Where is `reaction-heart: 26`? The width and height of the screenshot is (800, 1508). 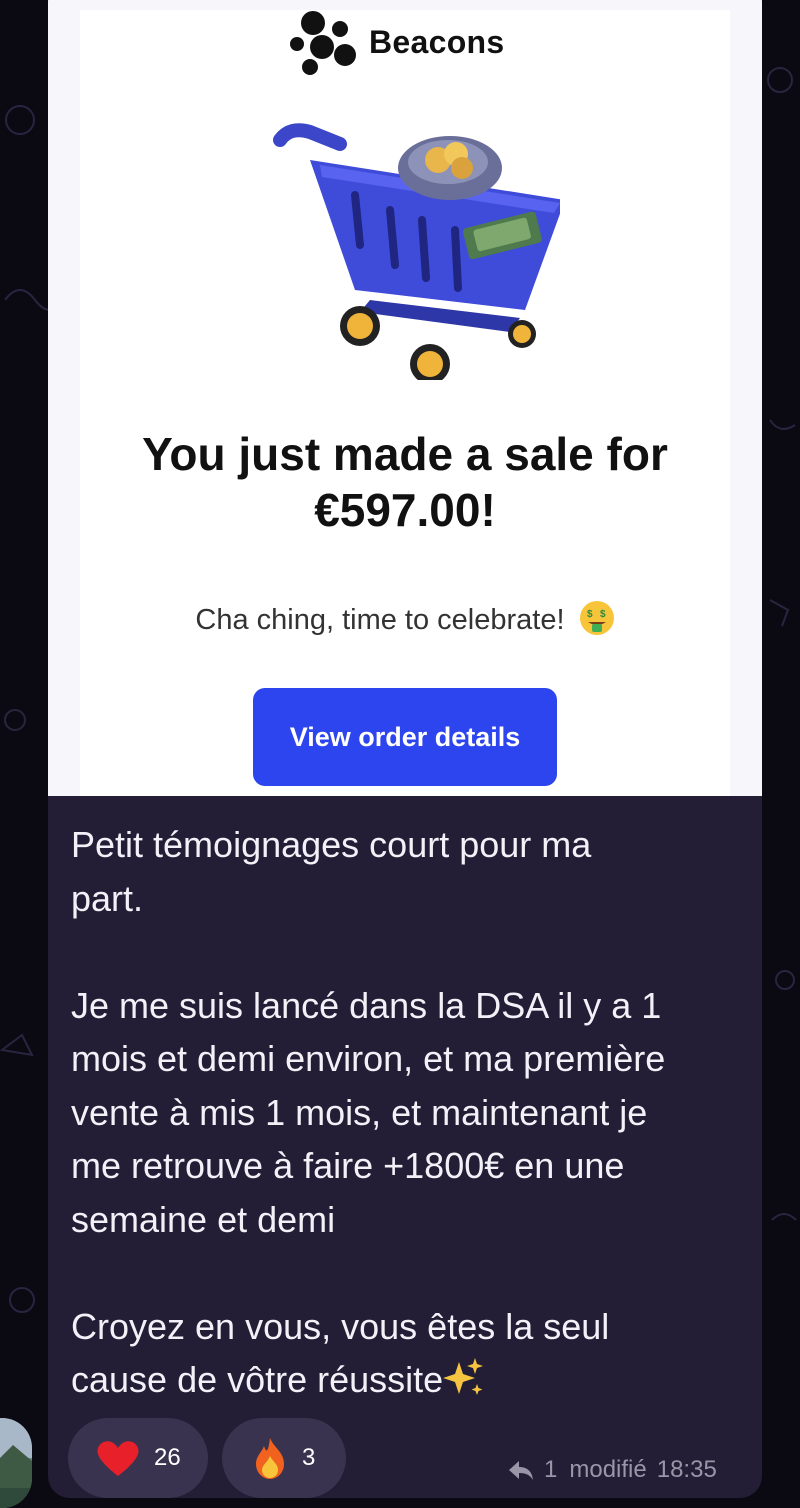 reaction-heart: 26 is located at coordinates (138, 1458).